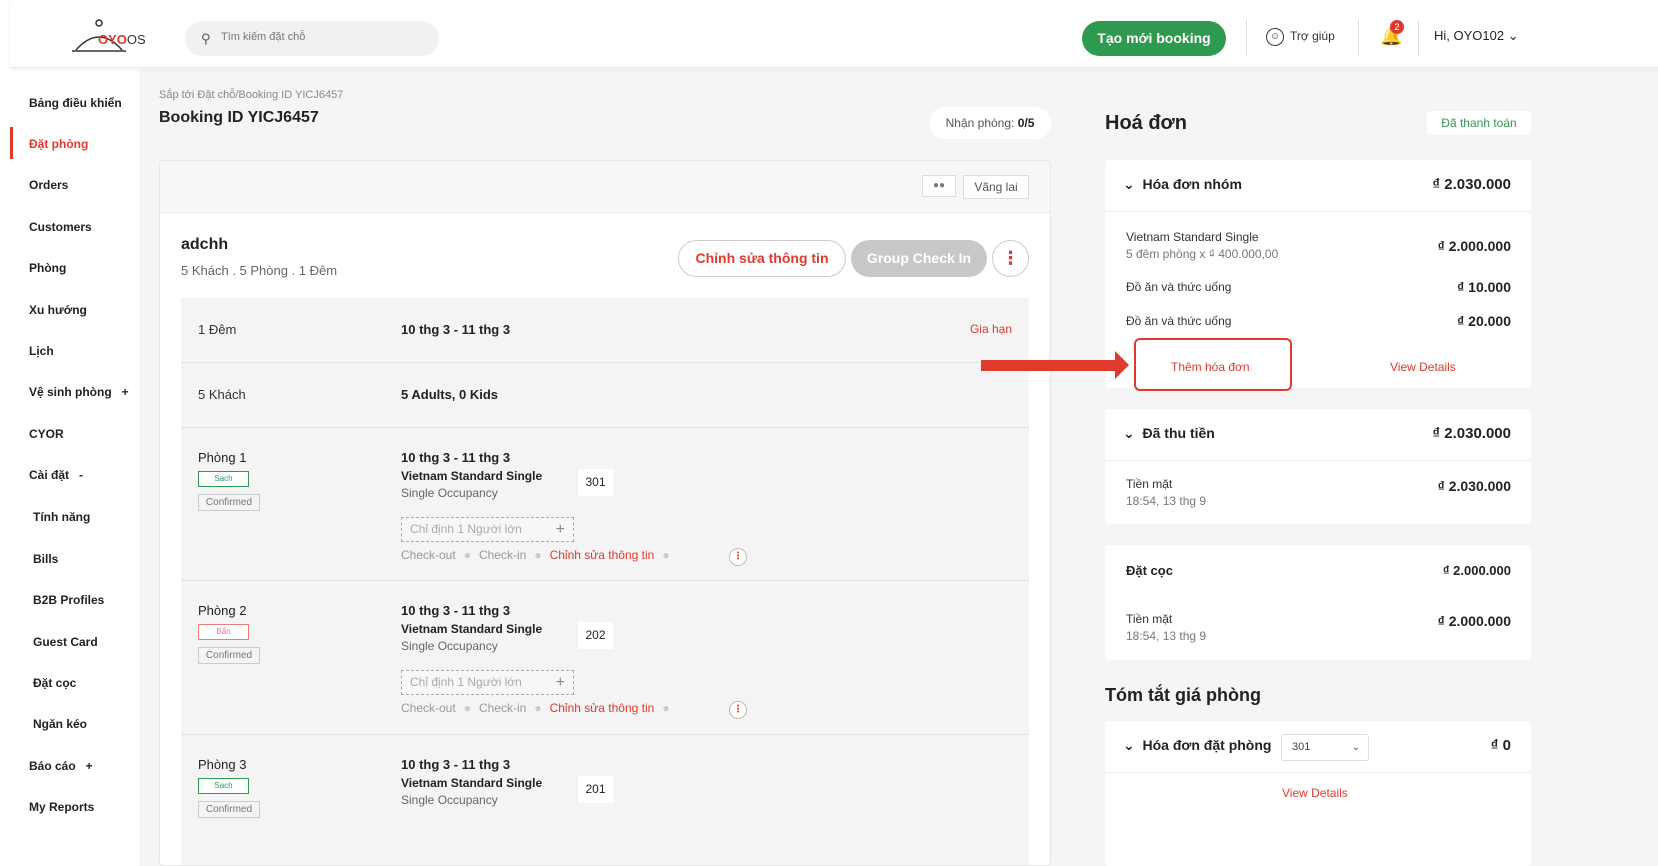 This screenshot has height=866, width=1658. What do you see at coordinates (47, 268) in the screenshot?
I see `sidebar-item-rooms: Phòng` at bounding box center [47, 268].